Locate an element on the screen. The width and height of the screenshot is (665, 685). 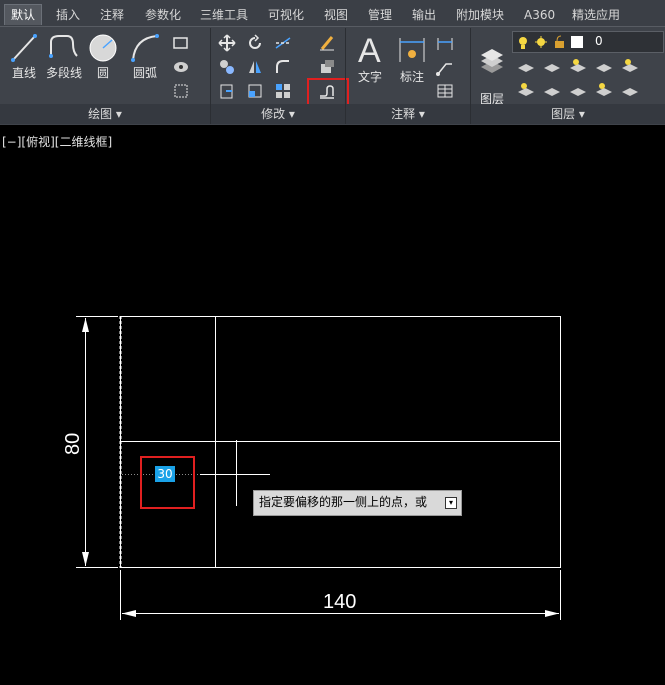
mirror-icon is located at coordinates (255, 67).